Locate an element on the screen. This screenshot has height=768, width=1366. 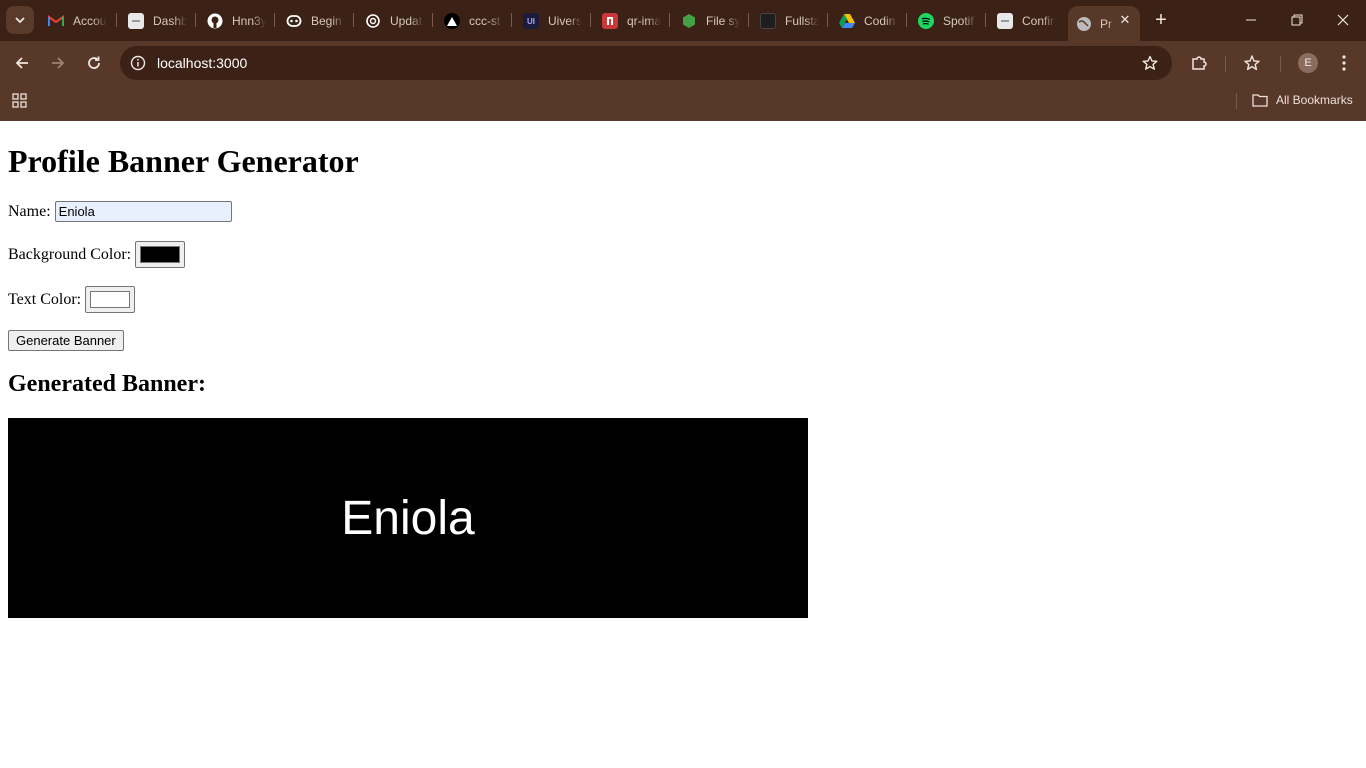
close-window-button is located at coordinates (1343, 20).